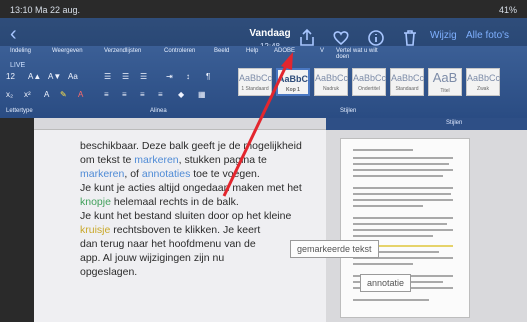 This screenshot has width=527, height=322. Describe the element at coordinates (369, 89) in the screenshot. I see `style-name: Ondertitel` at that location.